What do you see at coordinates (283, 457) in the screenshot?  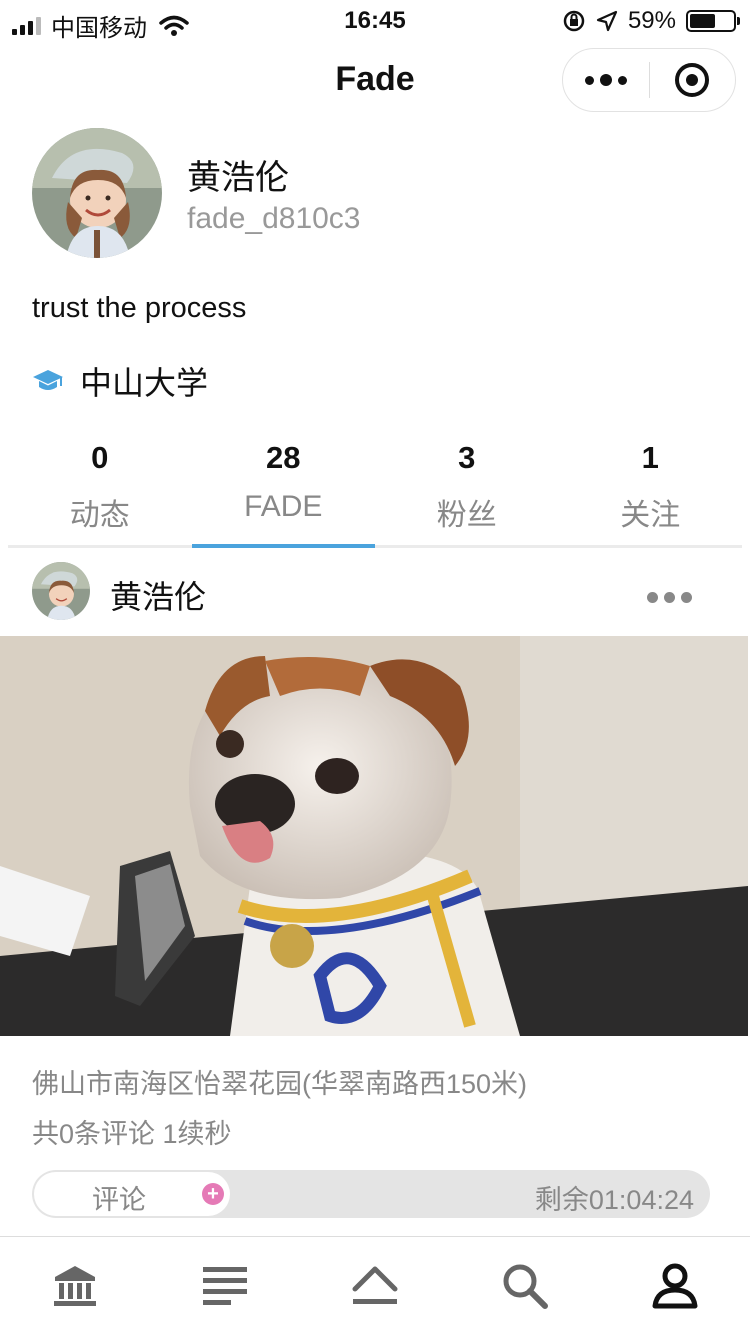 I see `stat-count: 28` at bounding box center [283, 457].